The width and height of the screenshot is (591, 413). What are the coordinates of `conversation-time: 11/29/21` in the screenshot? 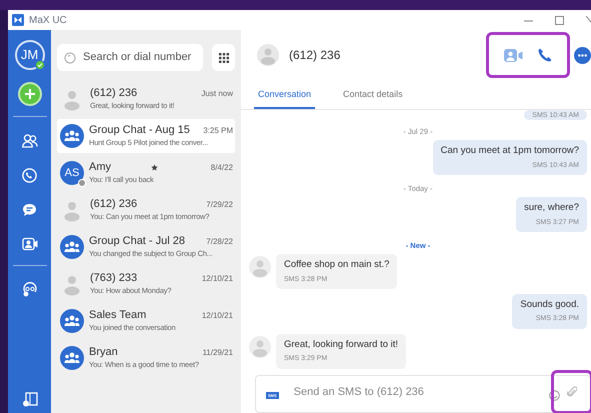 It's located at (217, 352).